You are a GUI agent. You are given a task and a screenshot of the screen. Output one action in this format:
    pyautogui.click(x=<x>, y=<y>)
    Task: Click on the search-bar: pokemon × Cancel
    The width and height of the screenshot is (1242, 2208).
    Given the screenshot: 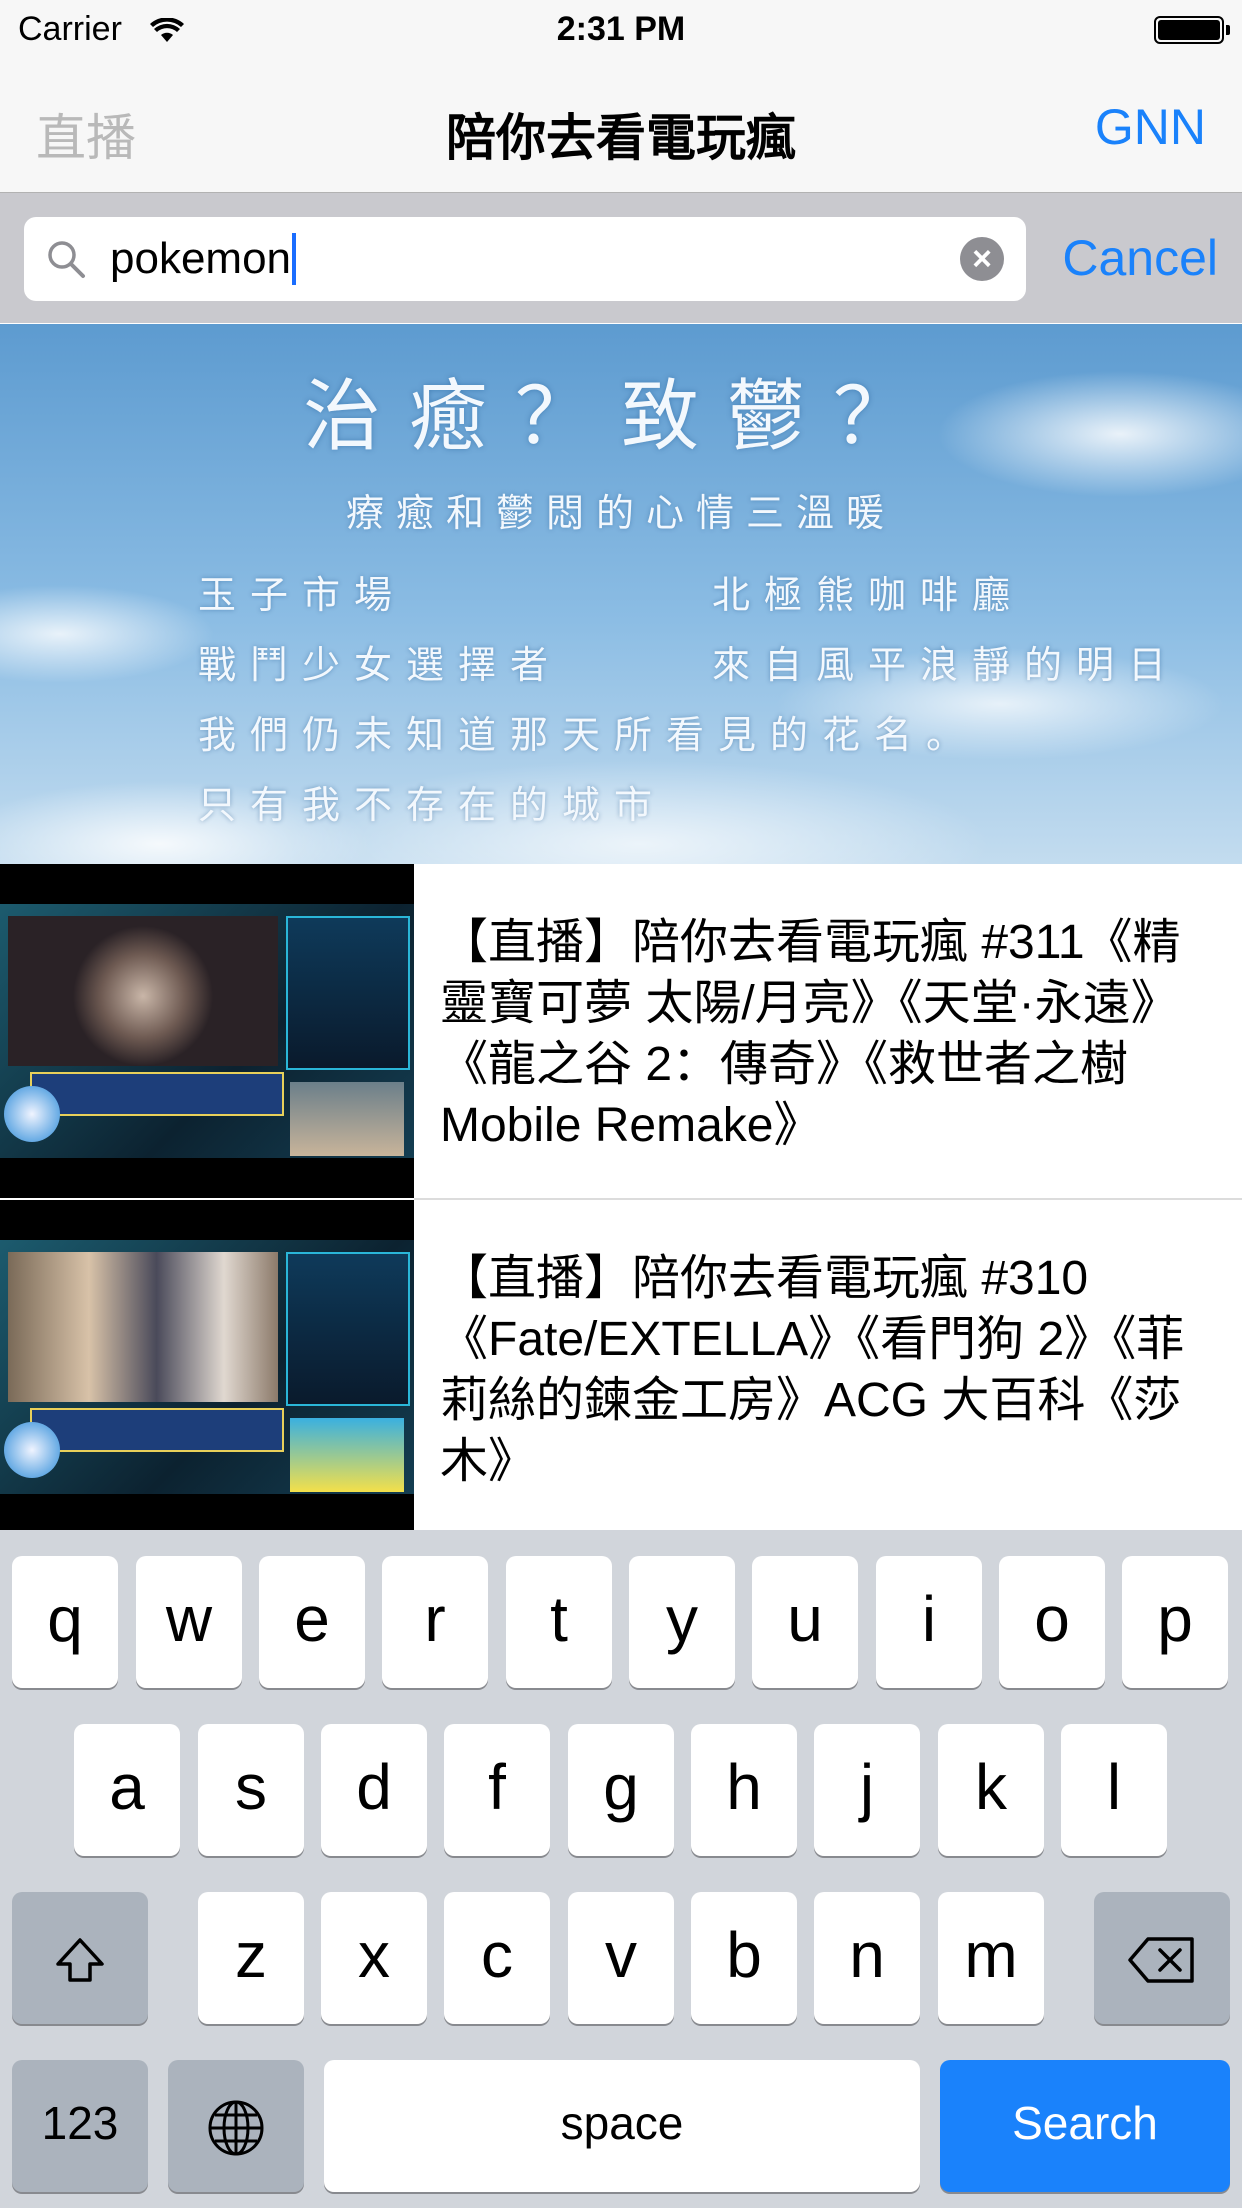 What is the action you would take?
    pyautogui.click(x=621, y=258)
    